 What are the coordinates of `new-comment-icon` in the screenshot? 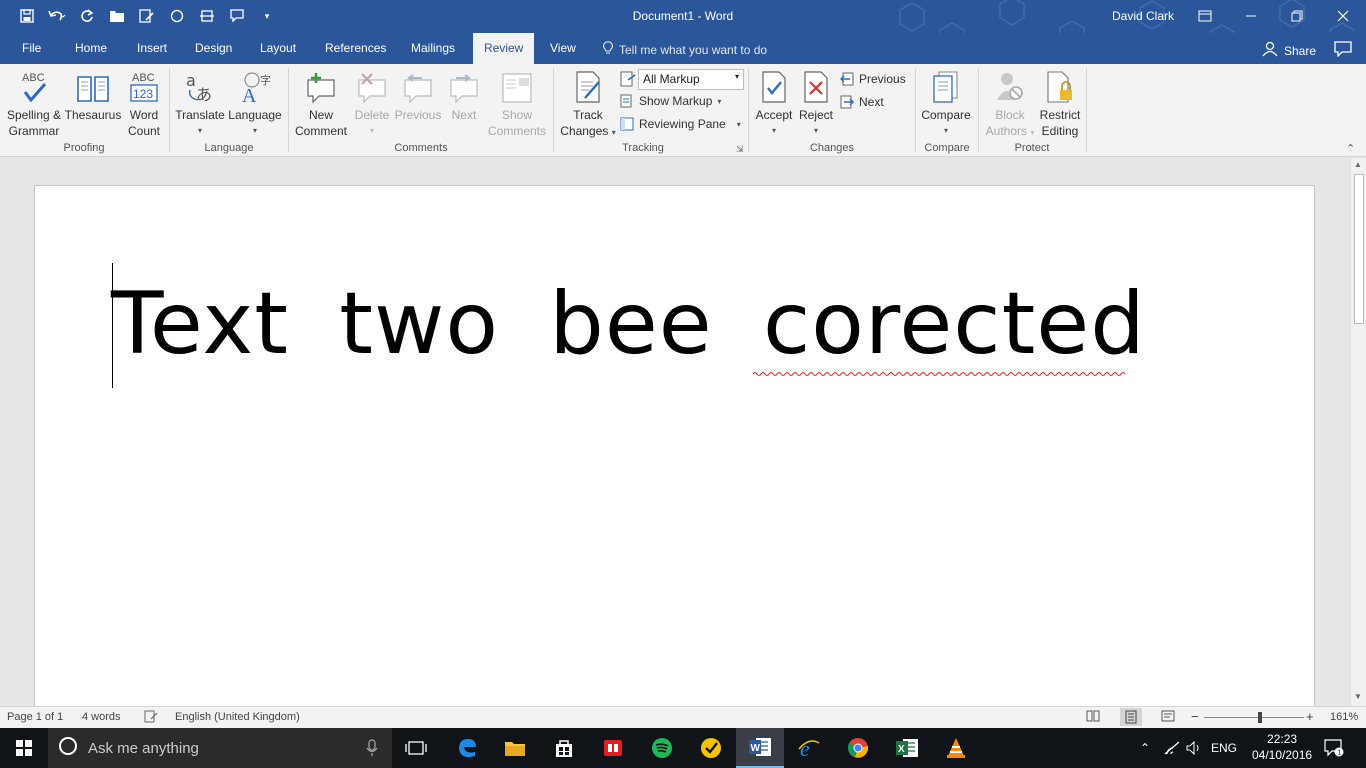 It's located at (321, 86).